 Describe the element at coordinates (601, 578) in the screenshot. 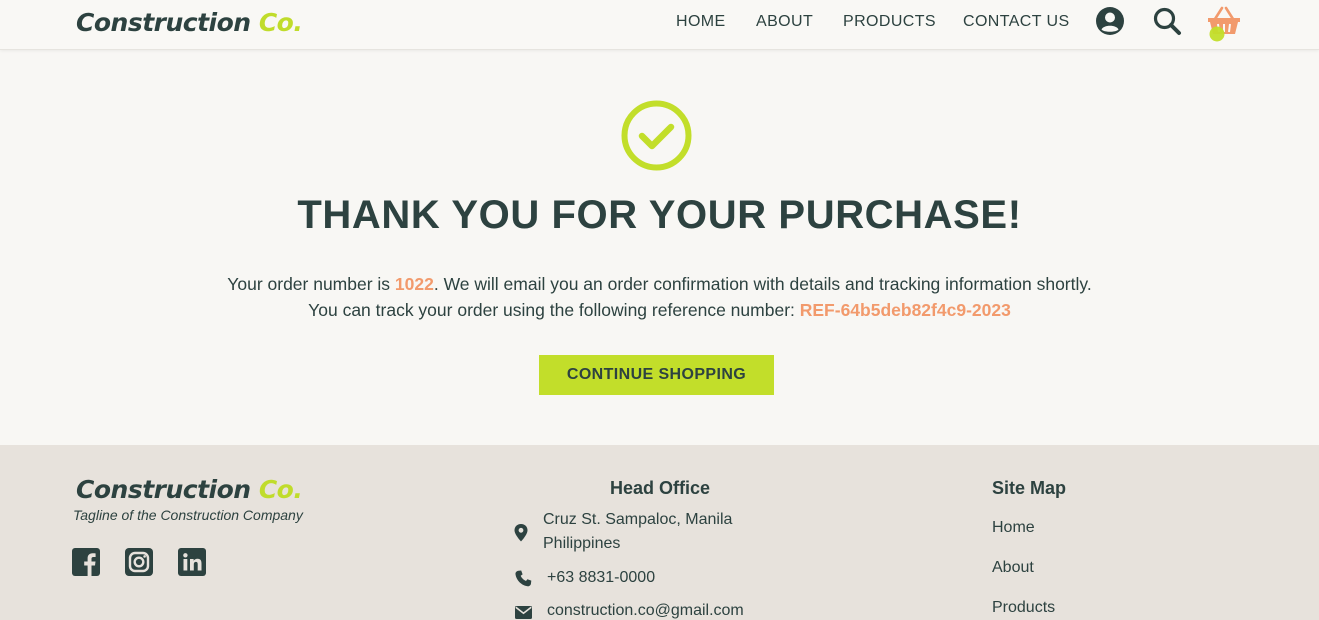

I see `phone-number: +63 8831-0000` at that location.